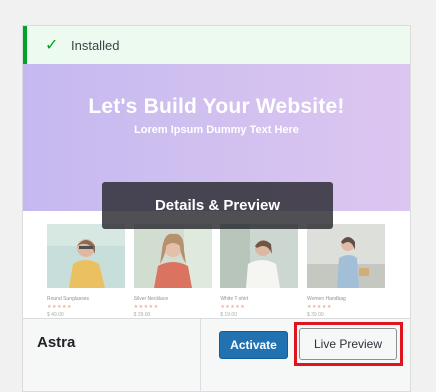  Describe the element at coordinates (348, 344) in the screenshot. I see `live-preview-button: Live Preview` at that location.